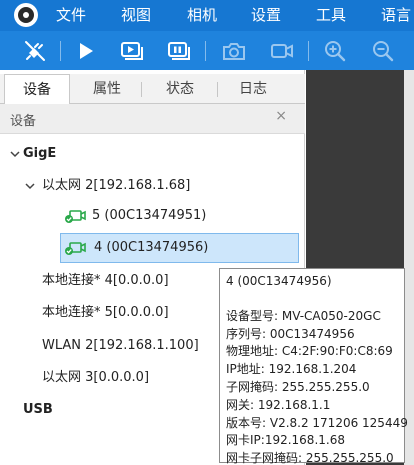 This screenshot has width=414, height=465. What do you see at coordinates (39, 154) in the screenshot?
I see `tree-node-gige: GigE` at bounding box center [39, 154].